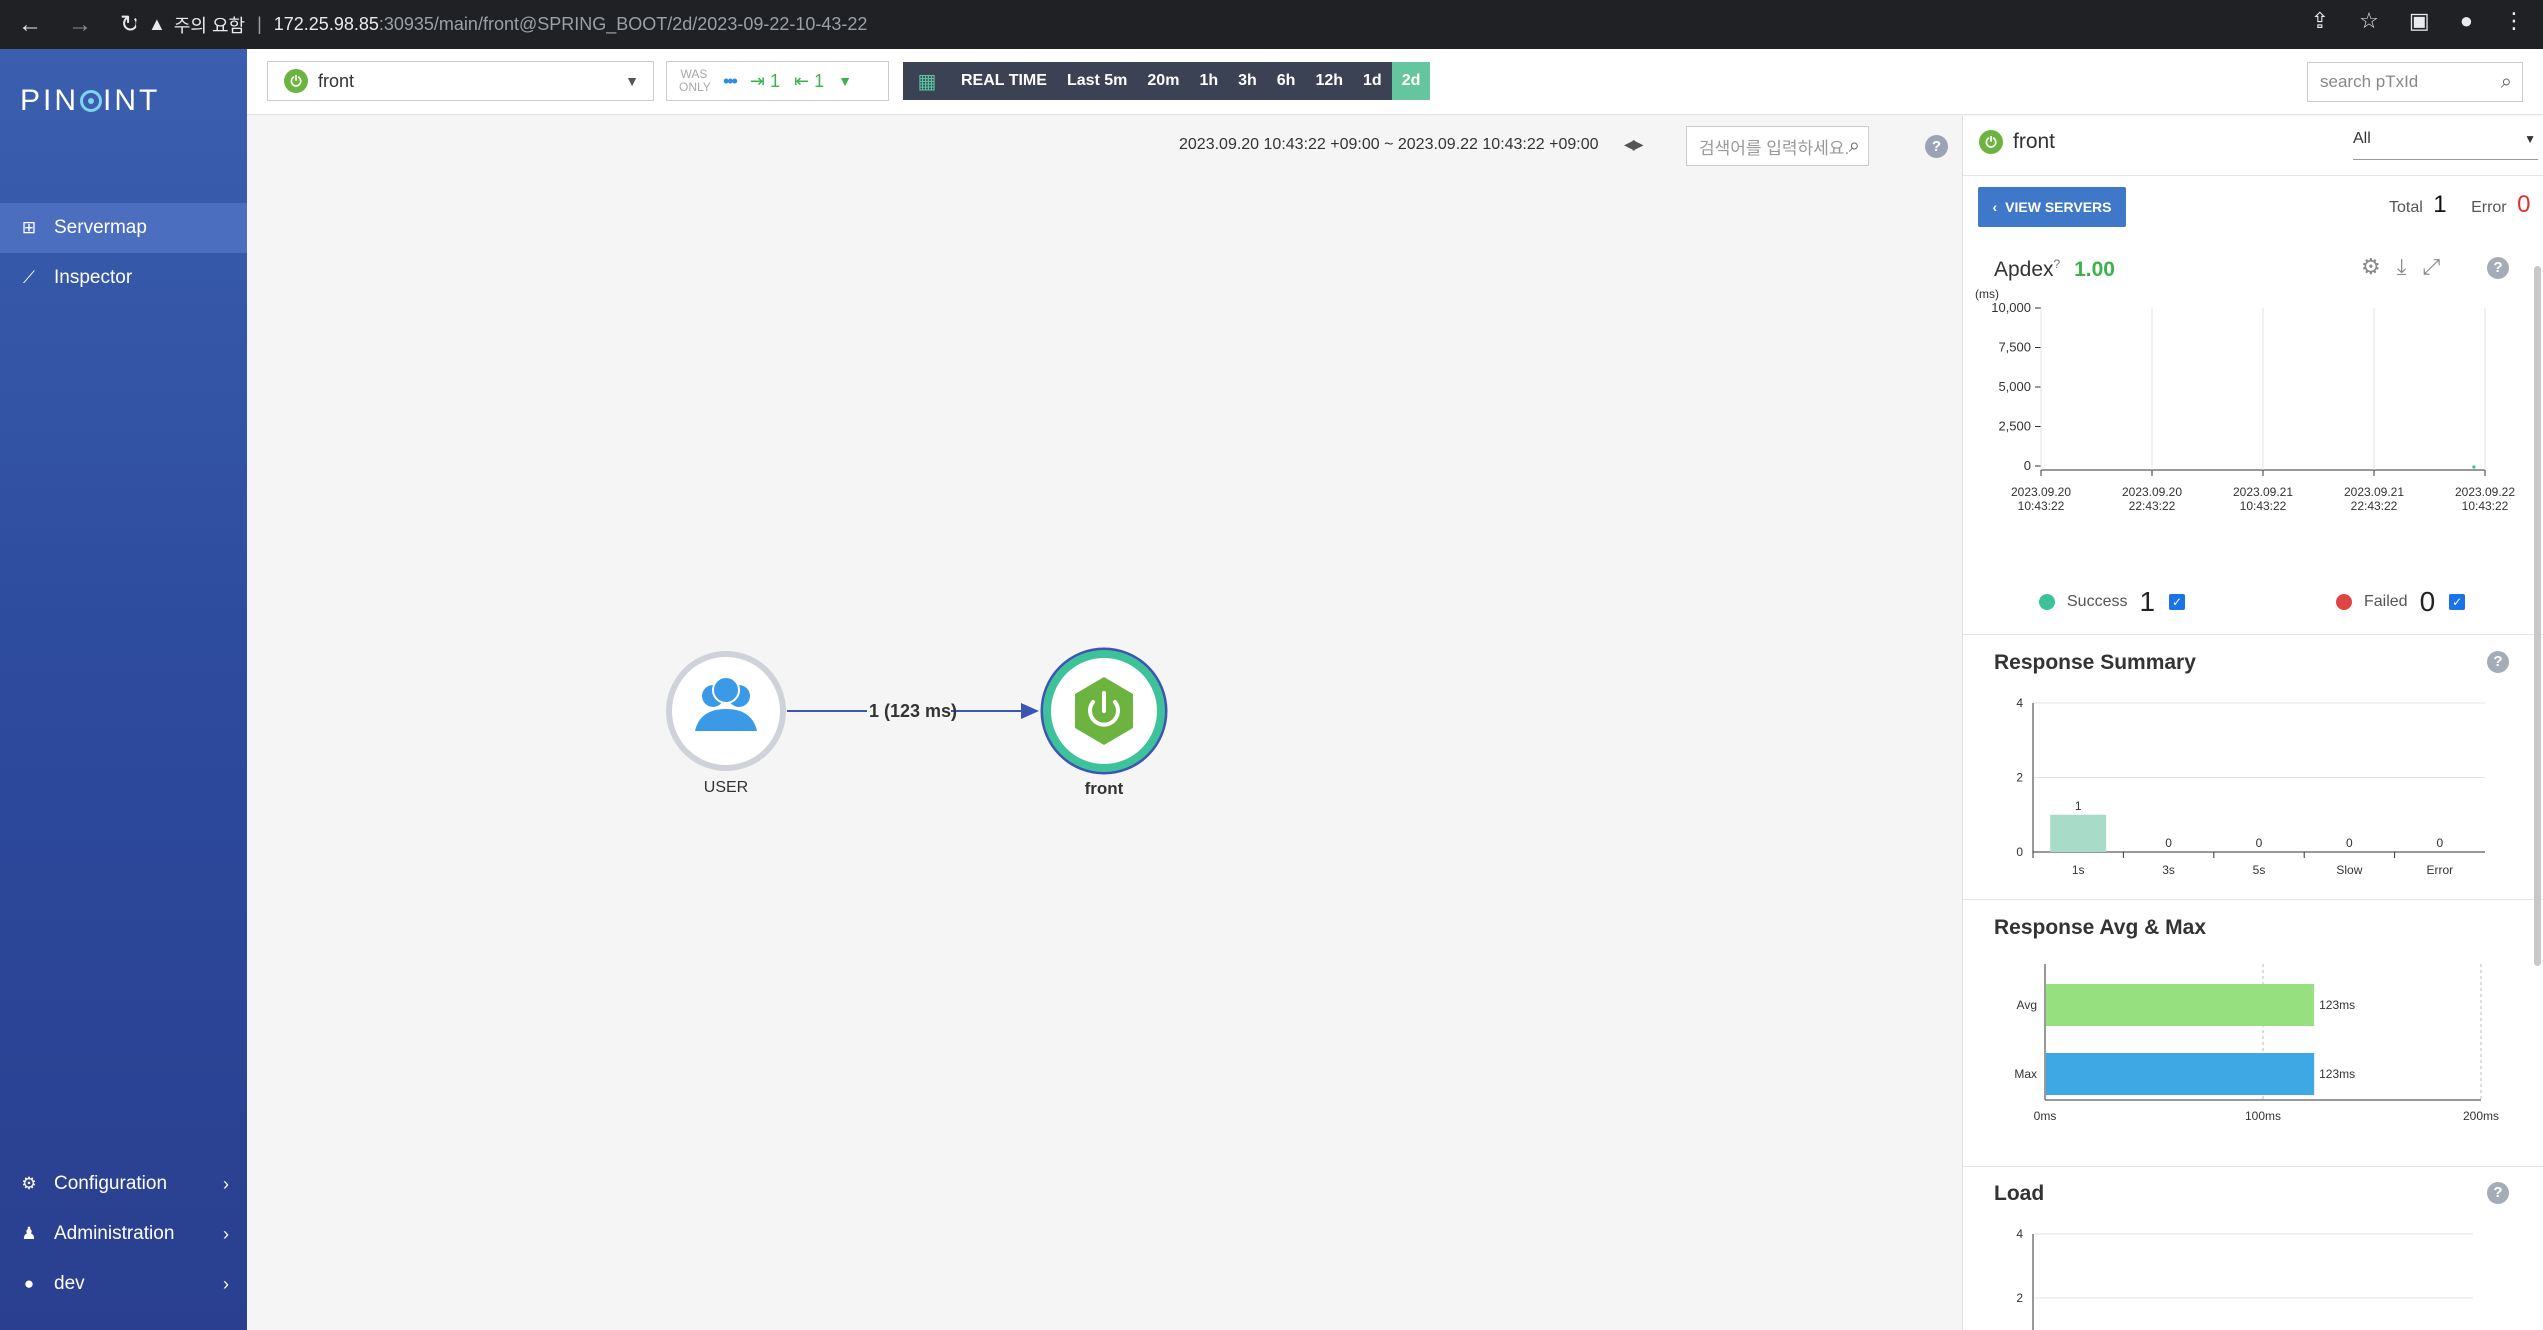  I want to click on range-6h: 6h, so click(1286, 81).